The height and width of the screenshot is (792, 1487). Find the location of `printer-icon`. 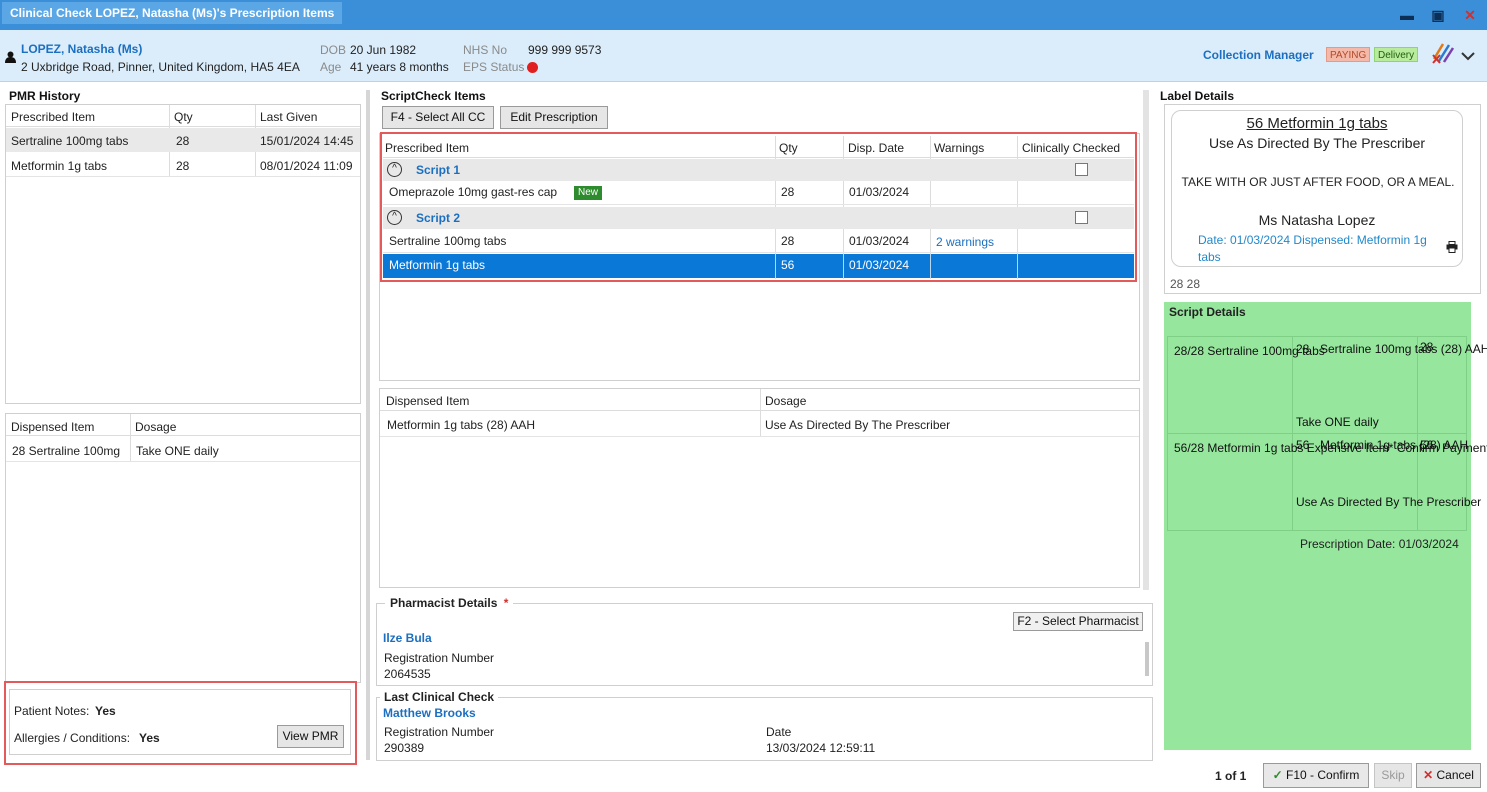

printer-icon is located at coordinates (1452, 247).